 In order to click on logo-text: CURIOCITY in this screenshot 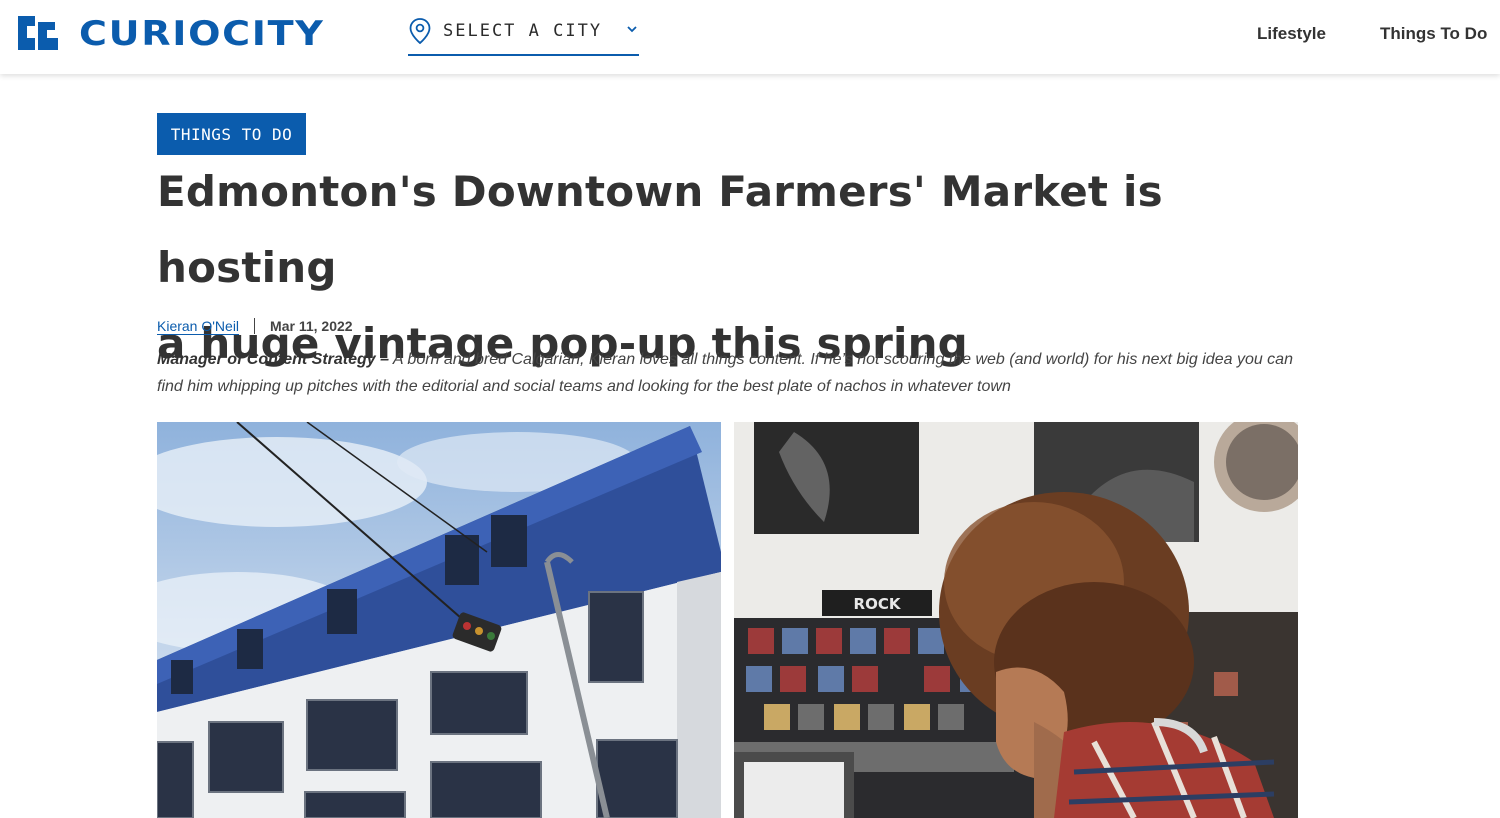, I will do `click(202, 34)`.